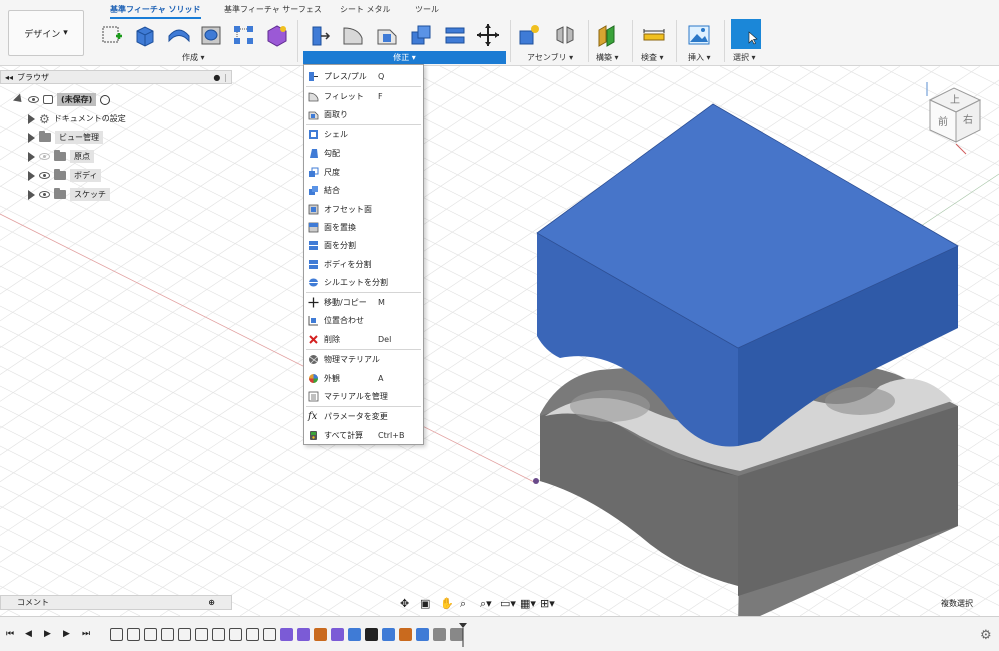 This screenshot has height=651, width=999. What do you see at coordinates (363, 282) in the screenshot?
I see `menu-item-split-silhouette: シルエットを分割` at bounding box center [363, 282].